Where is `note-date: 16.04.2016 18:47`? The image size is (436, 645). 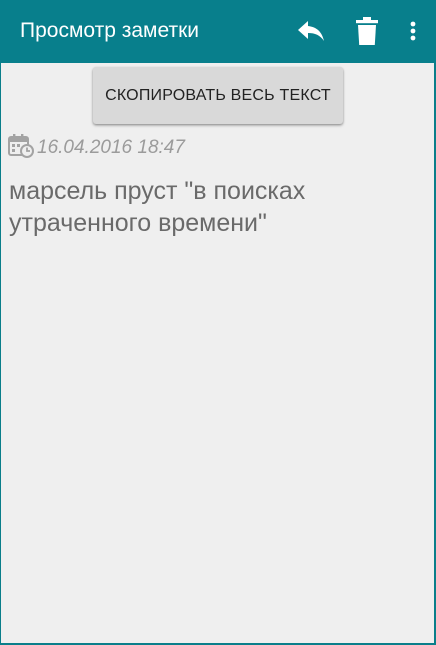 note-date: 16.04.2016 18:47 is located at coordinates (111, 147).